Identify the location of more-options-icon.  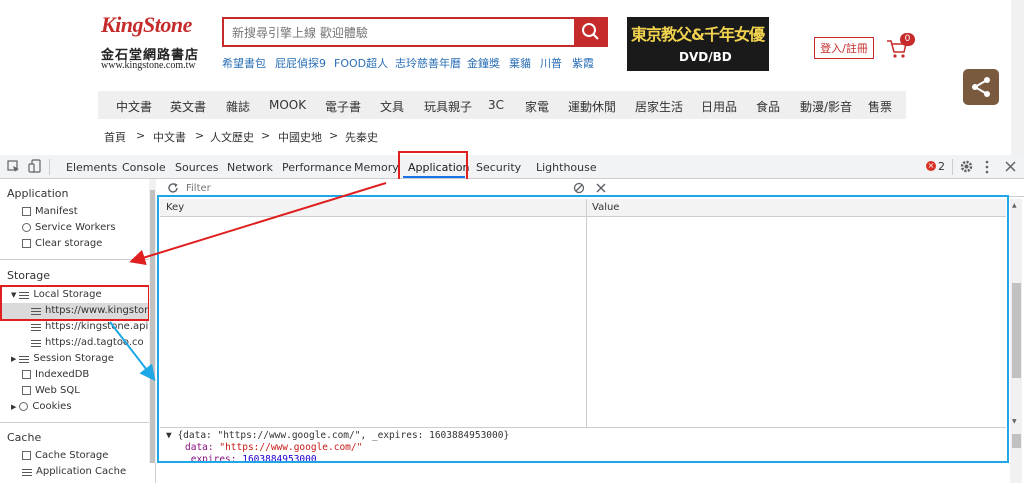
(987, 167).